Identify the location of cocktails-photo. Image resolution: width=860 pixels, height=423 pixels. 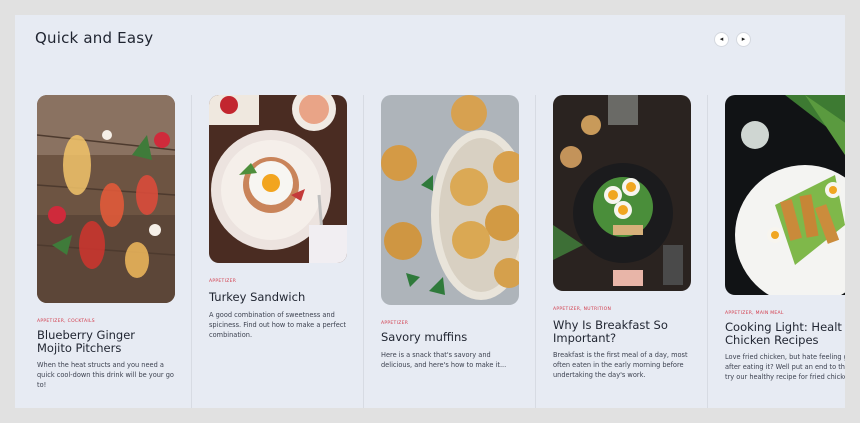
(106, 199).